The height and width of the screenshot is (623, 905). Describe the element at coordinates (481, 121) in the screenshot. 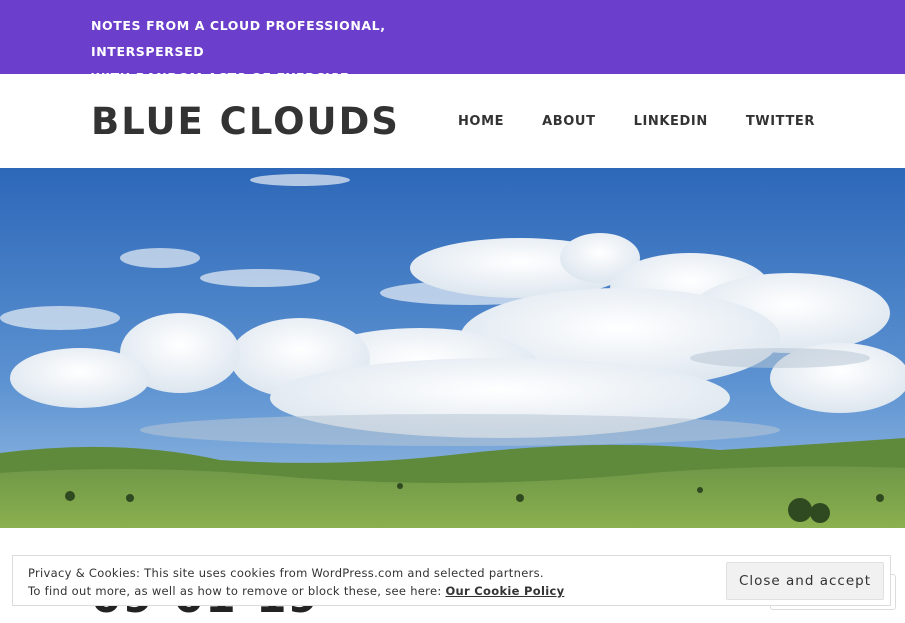

I see `nav-item-home: HOME` at that location.